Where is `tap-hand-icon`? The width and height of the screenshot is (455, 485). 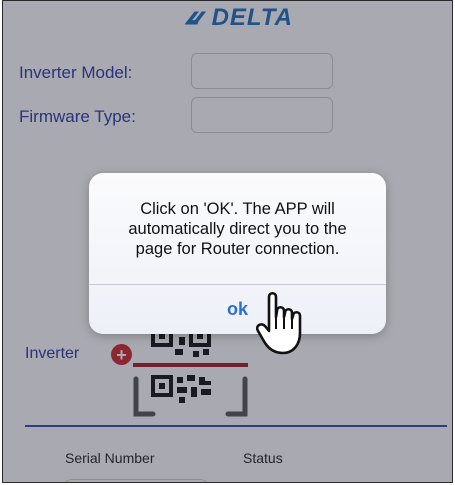 tap-hand-icon is located at coordinates (278, 323).